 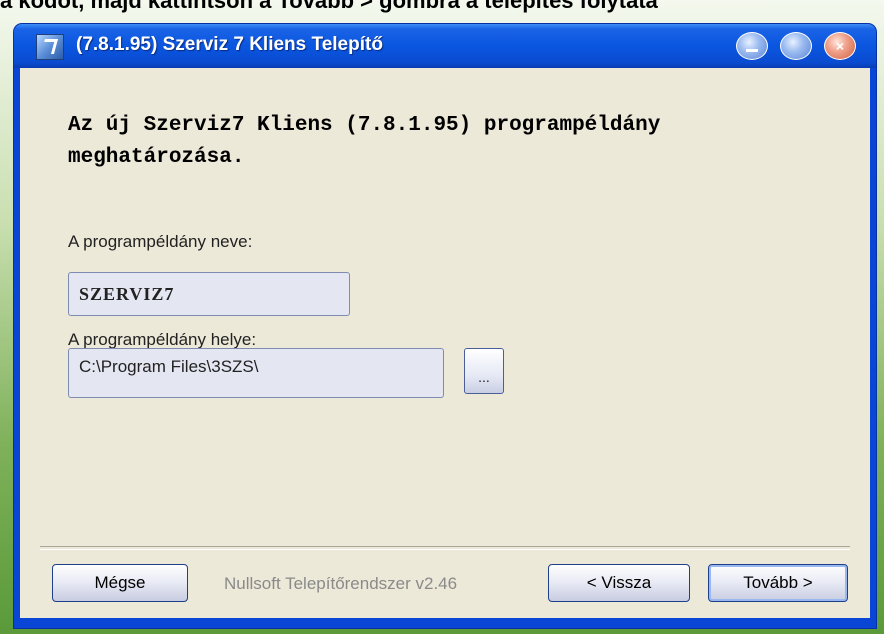 I want to click on instance-path-field: C:\Program Files\3SZS\, so click(x=256, y=373).